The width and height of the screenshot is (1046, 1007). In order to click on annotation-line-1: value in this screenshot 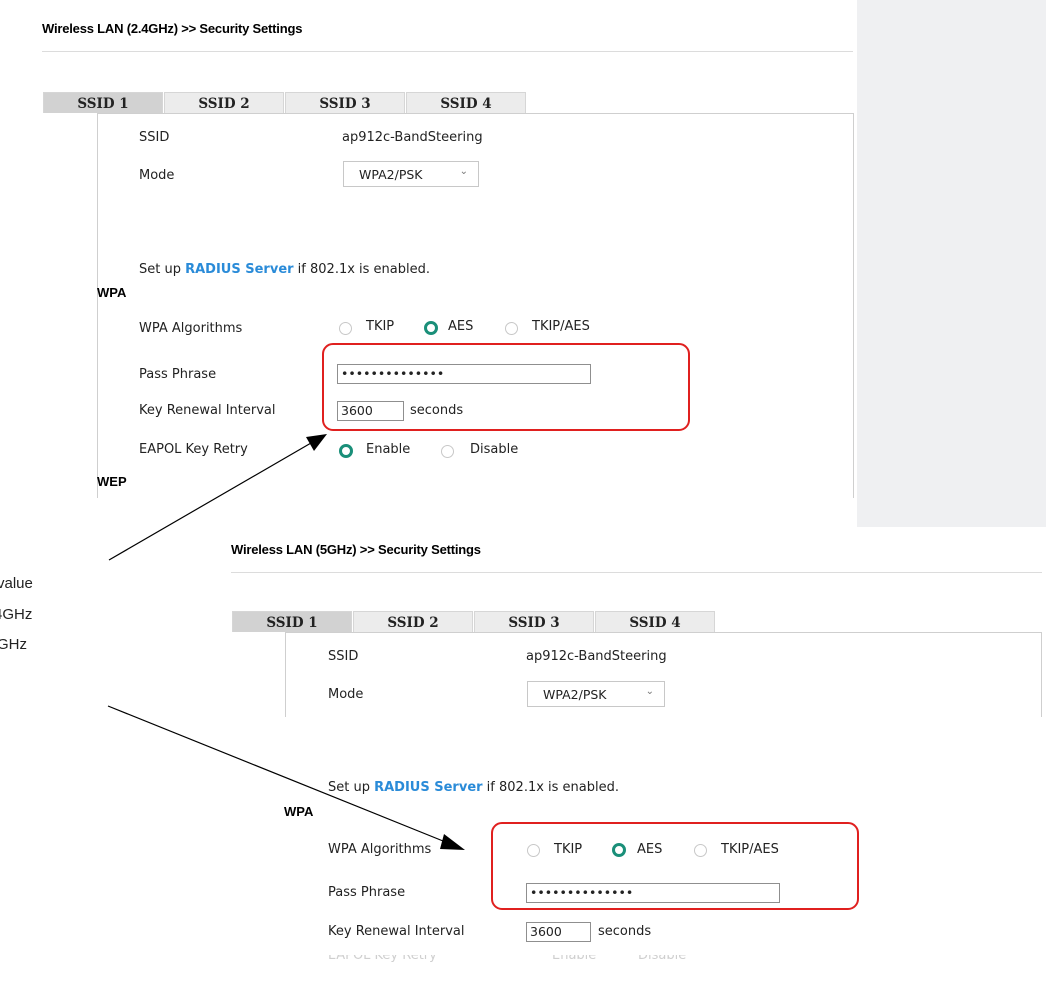, I will do `click(16, 583)`.